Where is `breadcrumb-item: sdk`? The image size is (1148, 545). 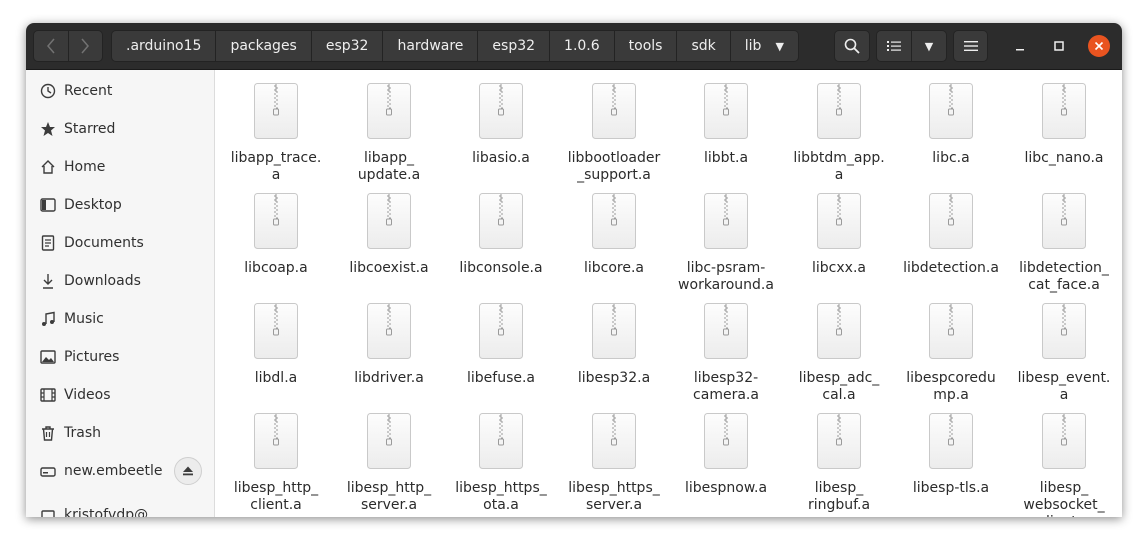 breadcrumb-item: sdk is located at coordinates (703, 46).